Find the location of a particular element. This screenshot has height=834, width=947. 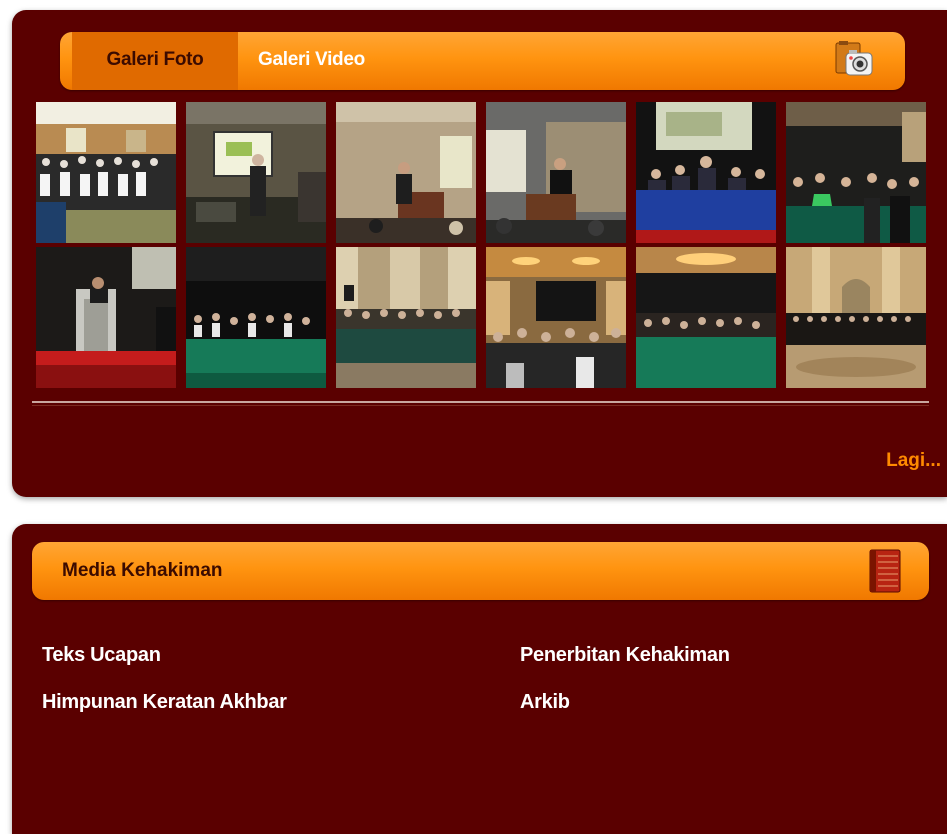

link-penerbitan-kehakiman: Penerbitan Kehakiman is located at coordinates (710, 655).